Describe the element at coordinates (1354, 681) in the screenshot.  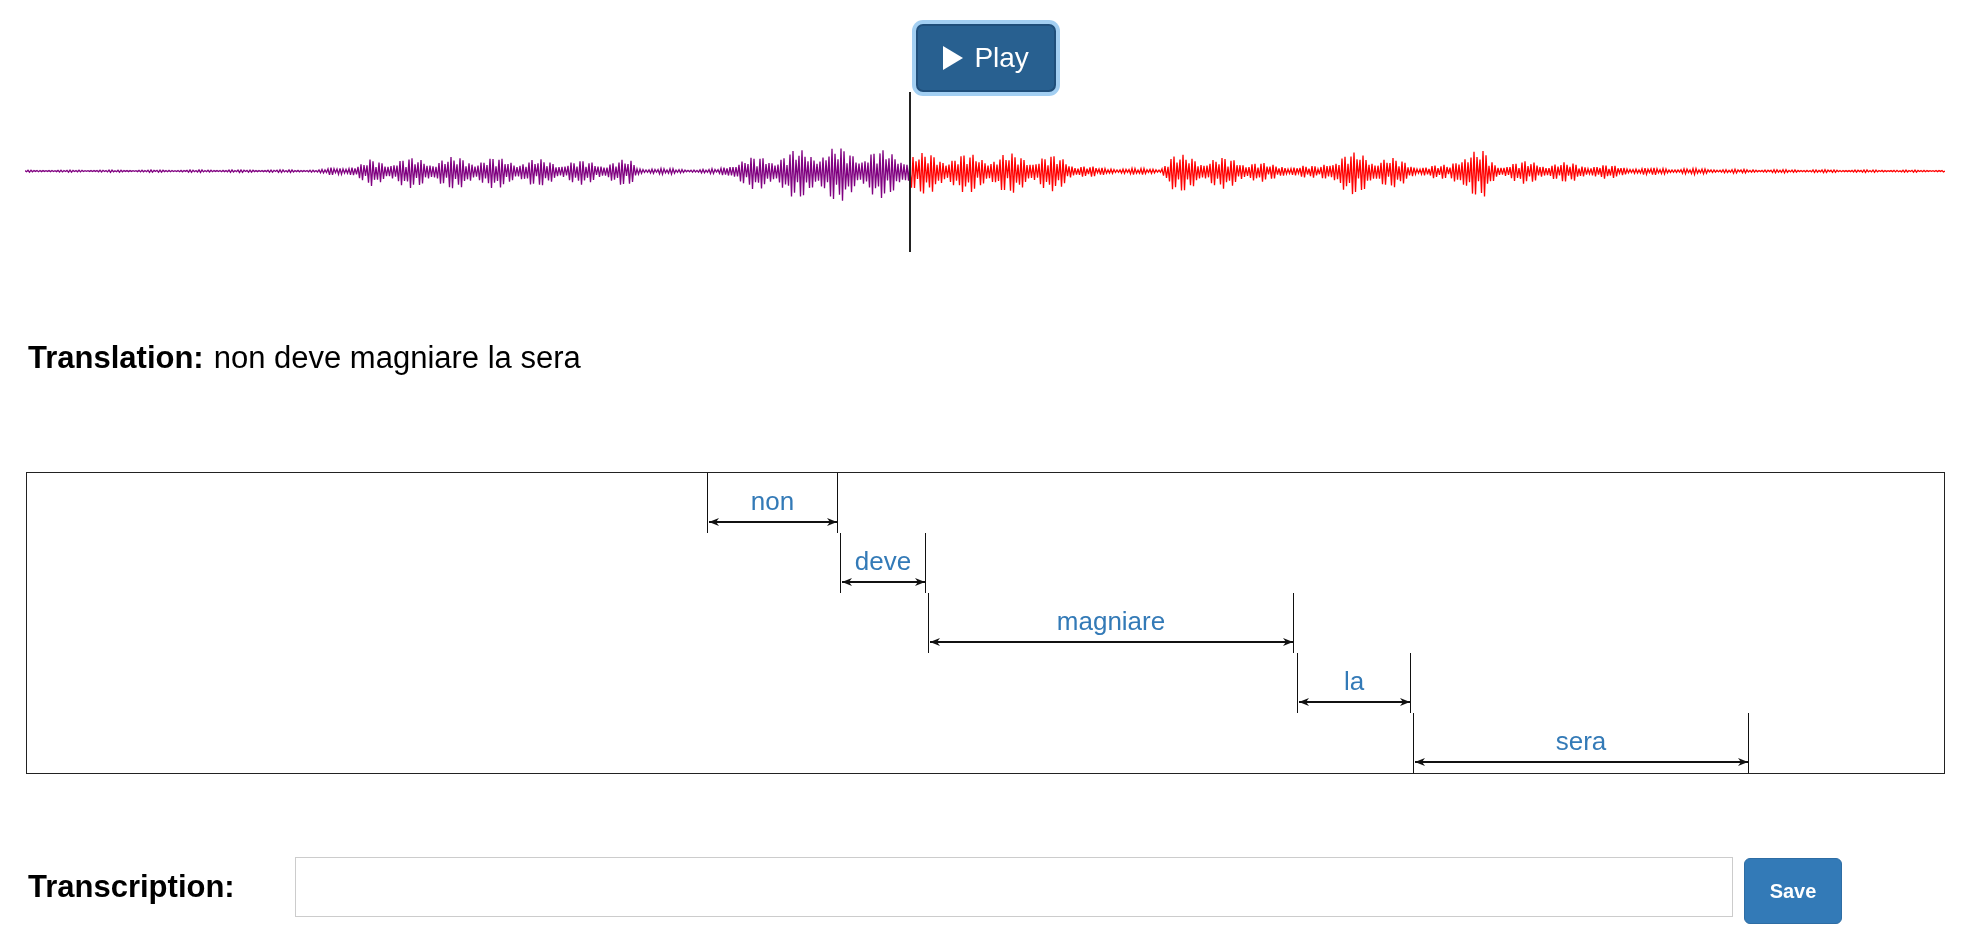
I see `word-label: la` at that location.